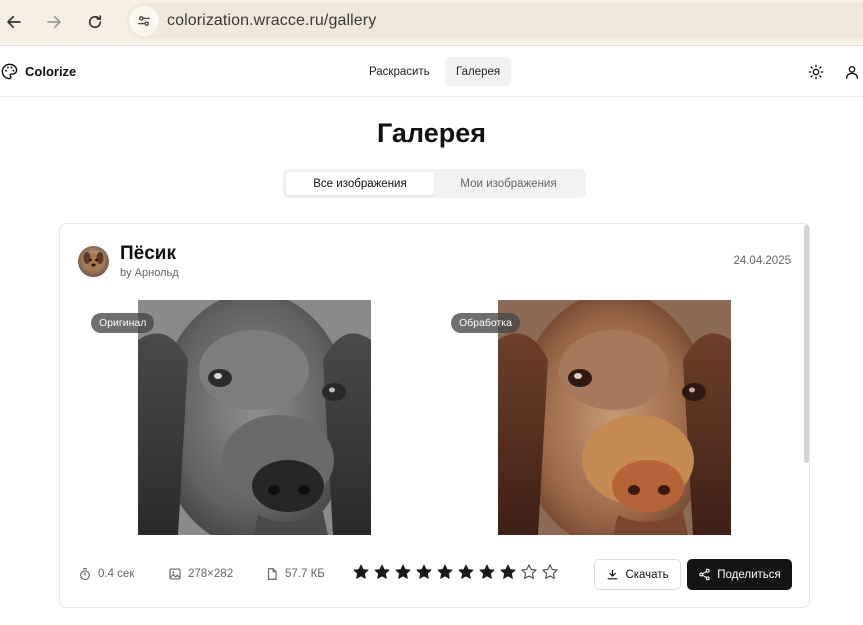  I want to click on tab-all-images: Все изображения, so click(360, 183).